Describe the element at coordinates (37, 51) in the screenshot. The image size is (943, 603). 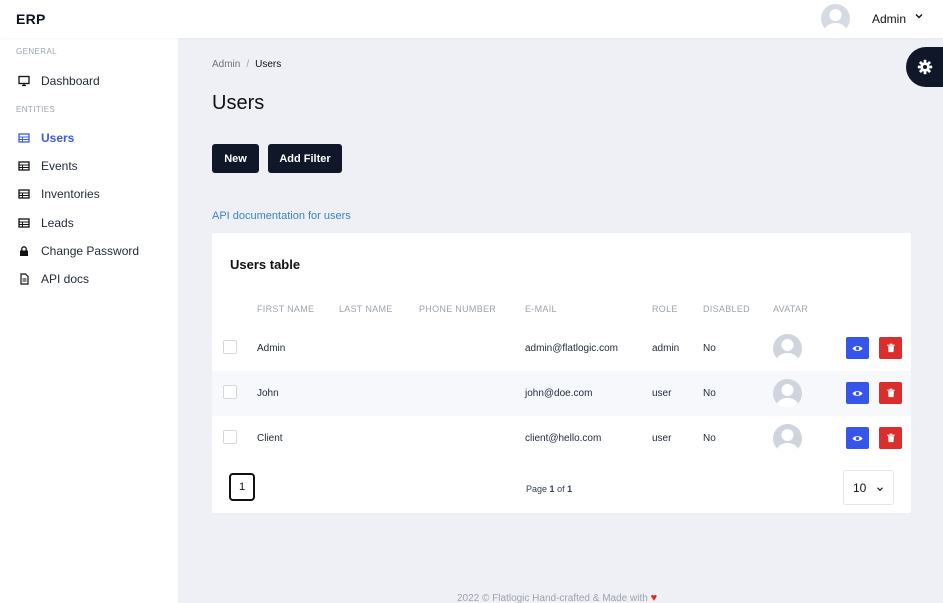
I see `section-label-general: GENERAL` at that location.